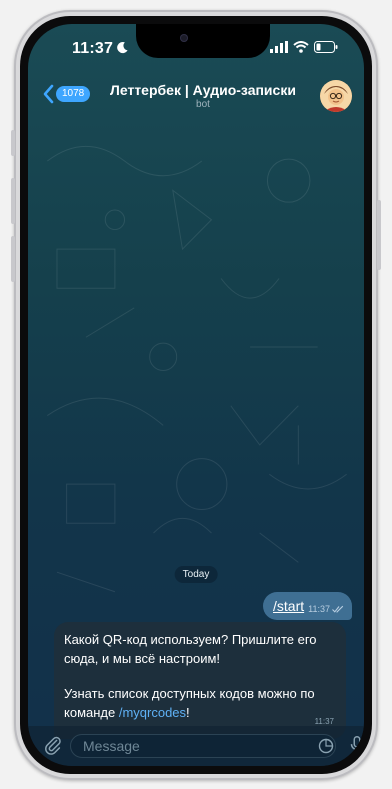  Describe the element at coordinates (319, 609) in the screenshot. I see `outgoing-message-time: 11:37` at that location.